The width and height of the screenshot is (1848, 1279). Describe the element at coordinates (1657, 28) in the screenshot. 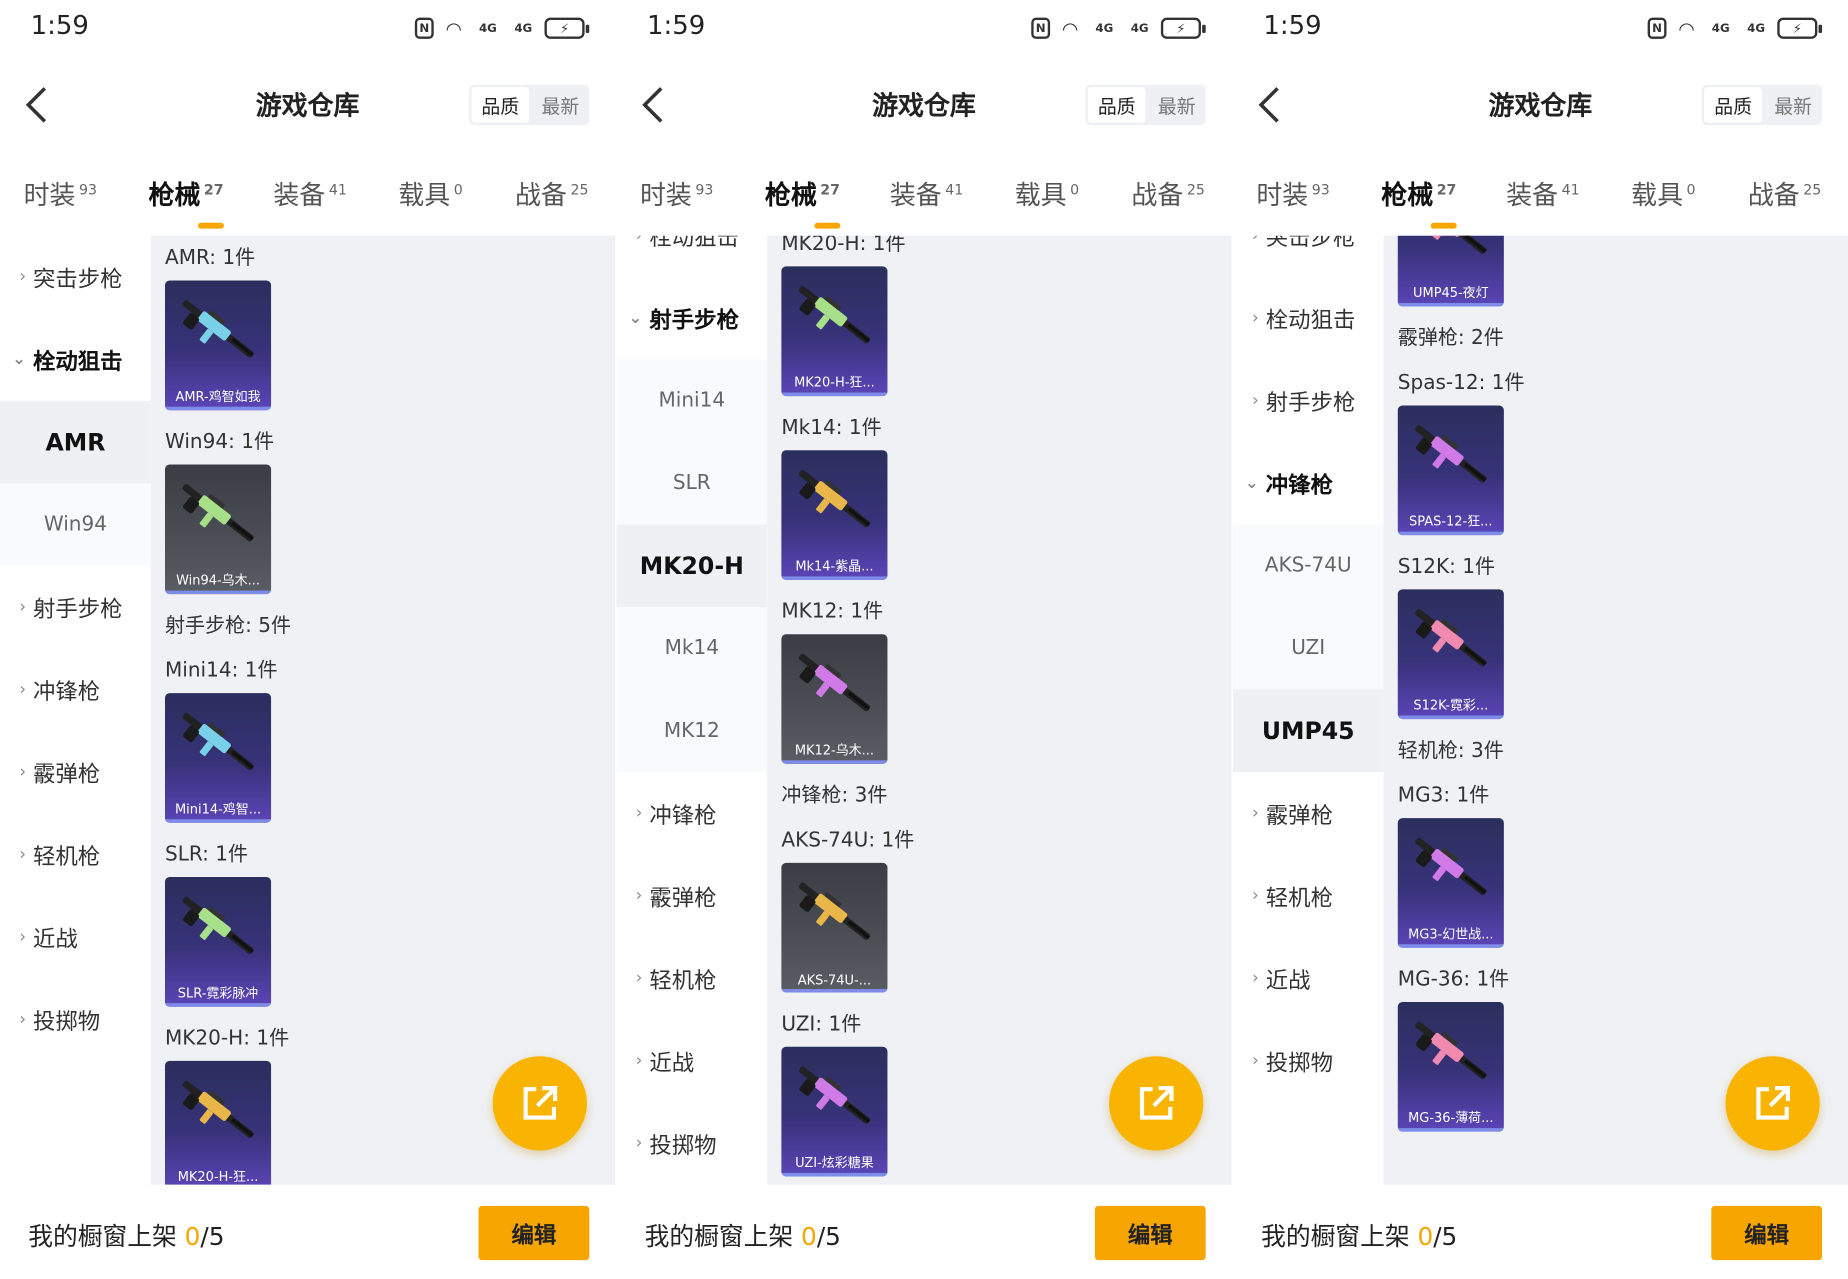

I see `nfc-icon: N` at that location.